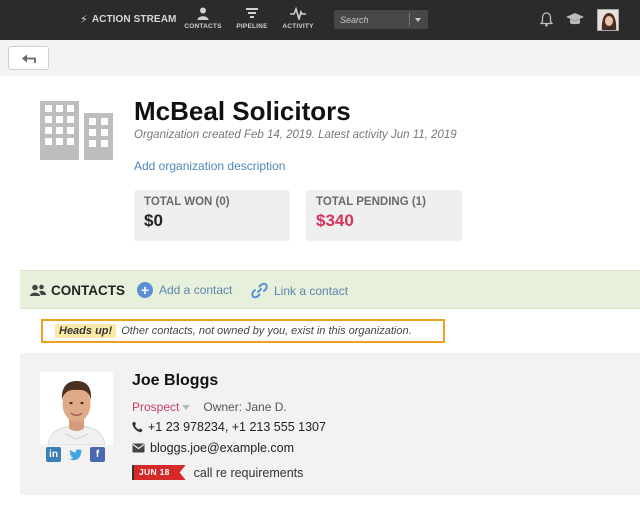 Image resolution: width=640 pixels, height=520 pixels. Describe the element at coordinates (409, 19) in the screenshot. I see `search-divider` at that location.